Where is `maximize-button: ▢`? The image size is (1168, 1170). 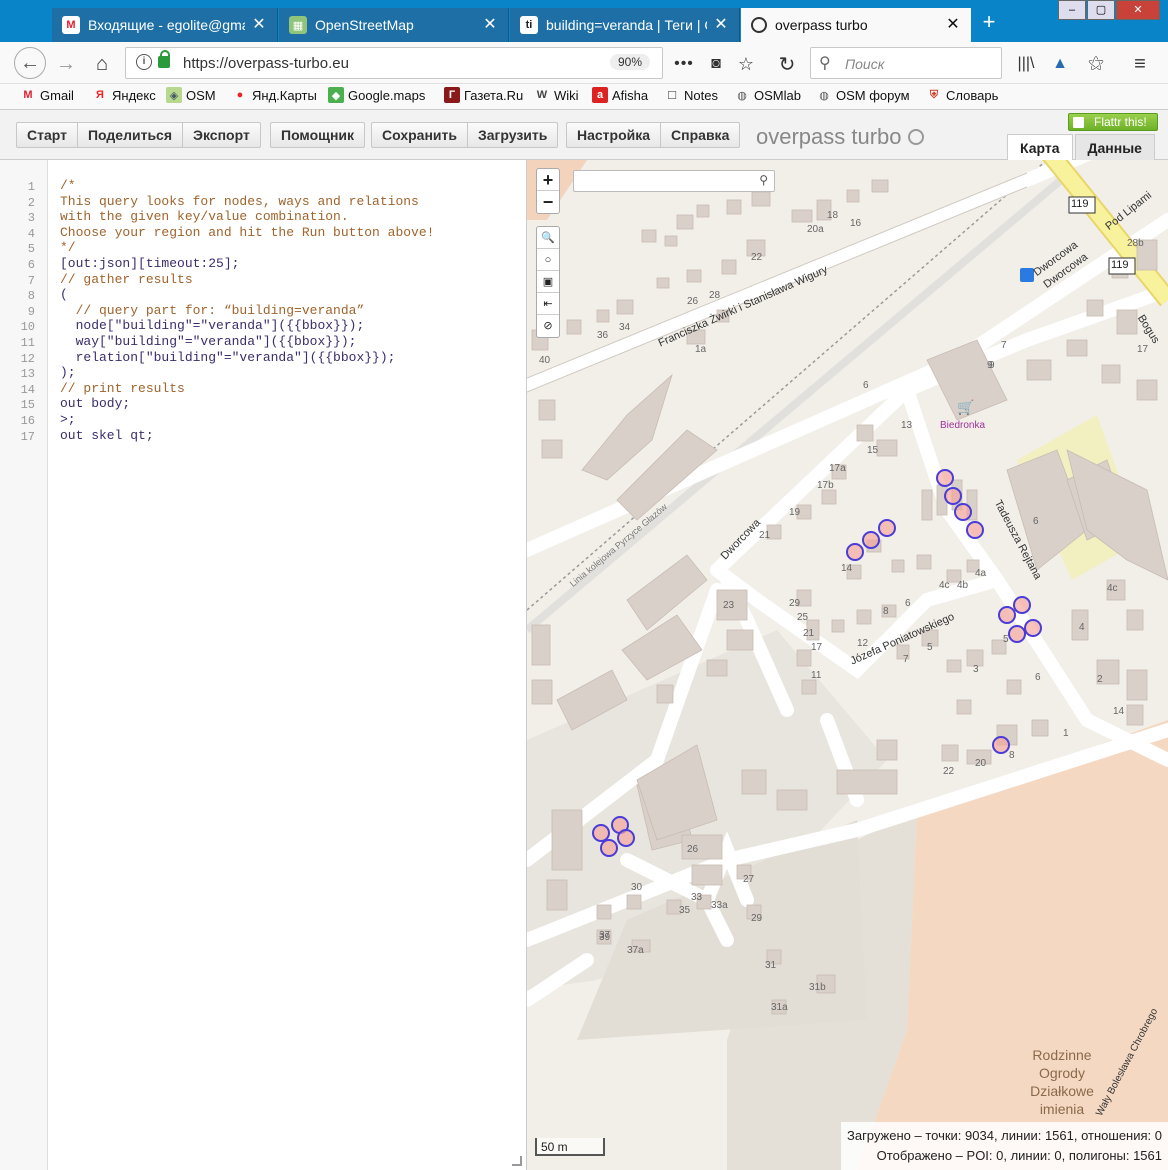 maximize-button: ▢ is located at coordinates (1101, 10).